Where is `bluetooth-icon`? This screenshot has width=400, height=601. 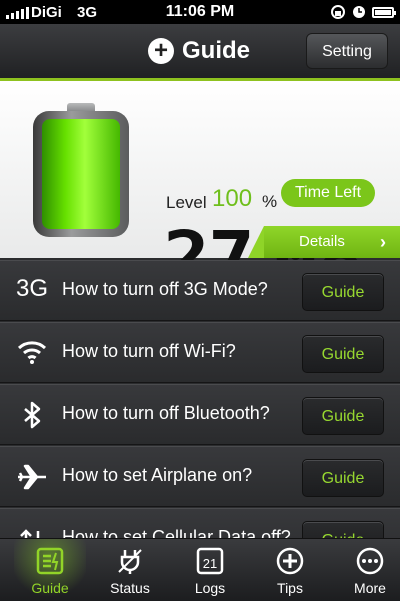 bluetooth-icon is located at coordinates (32, 415).